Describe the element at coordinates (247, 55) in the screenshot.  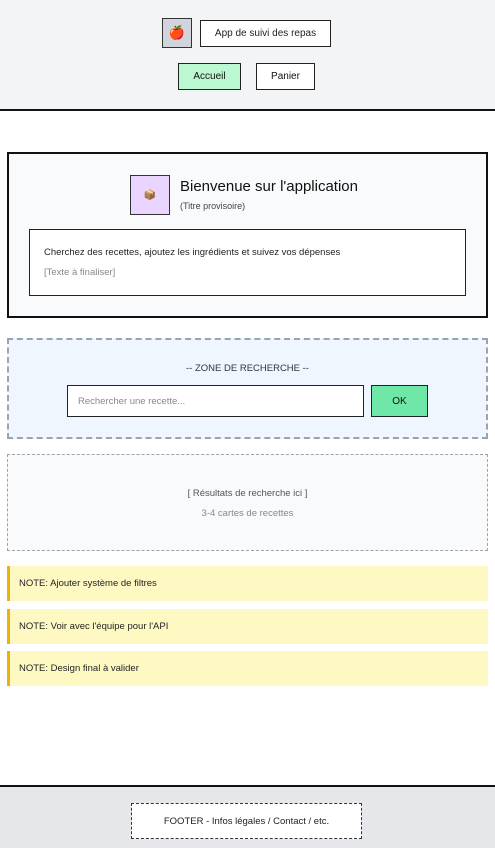
I see `app-header: 🍎 App de suivi des repas Accueil Panier` at that location.